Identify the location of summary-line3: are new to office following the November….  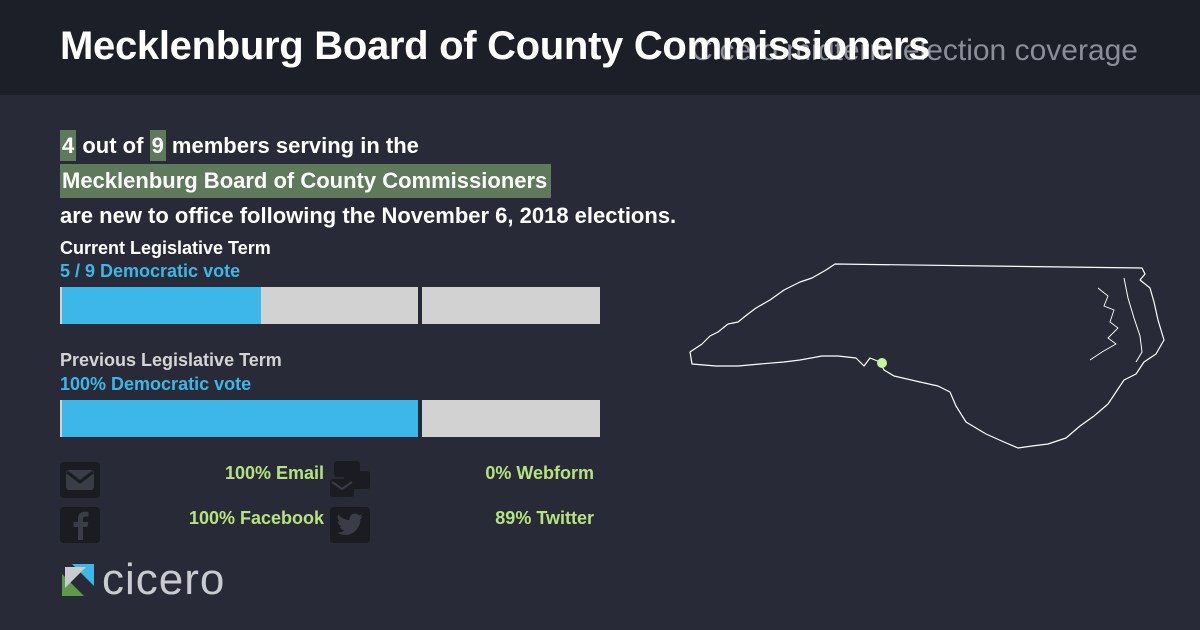
(368, 215).